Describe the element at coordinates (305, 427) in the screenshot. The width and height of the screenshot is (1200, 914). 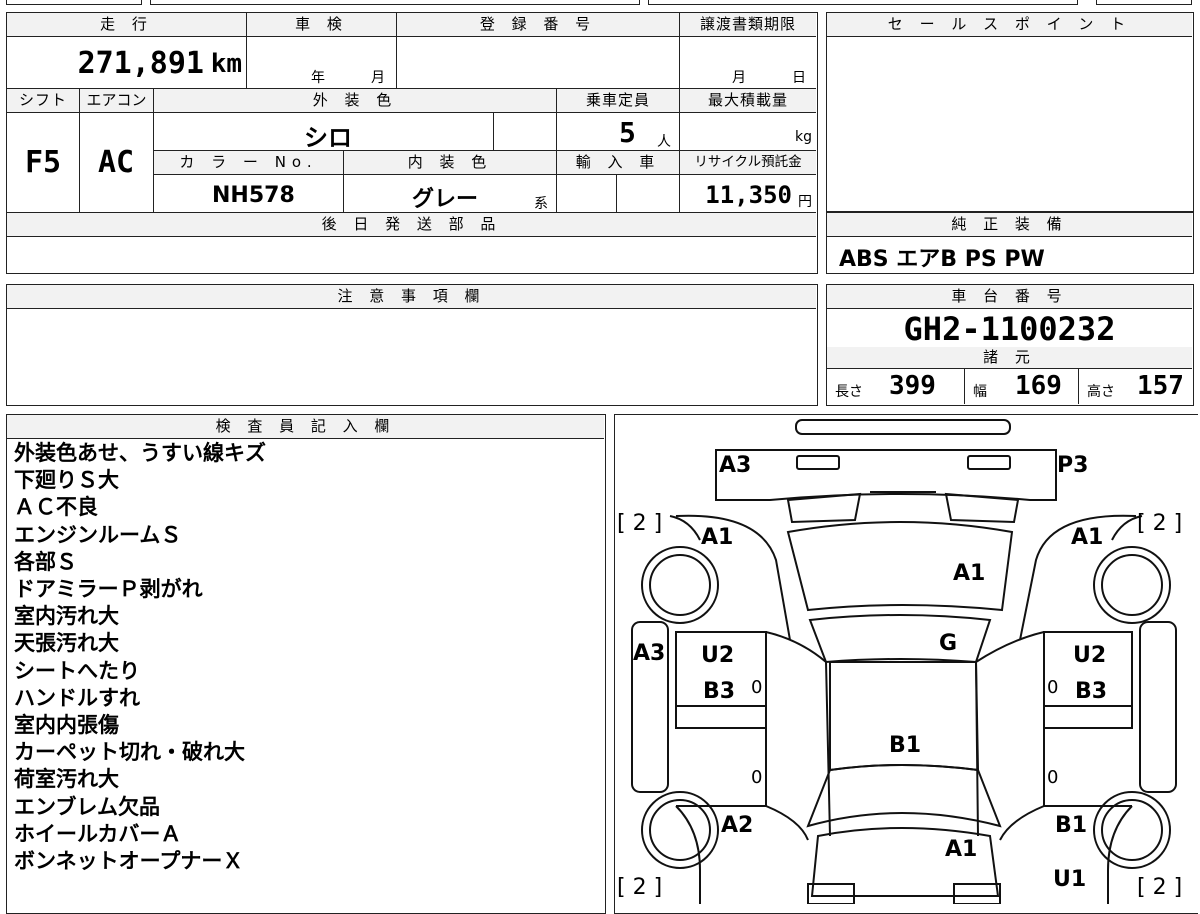
I see `inspector-header: 検 査 員 記 入 欄` at that location.